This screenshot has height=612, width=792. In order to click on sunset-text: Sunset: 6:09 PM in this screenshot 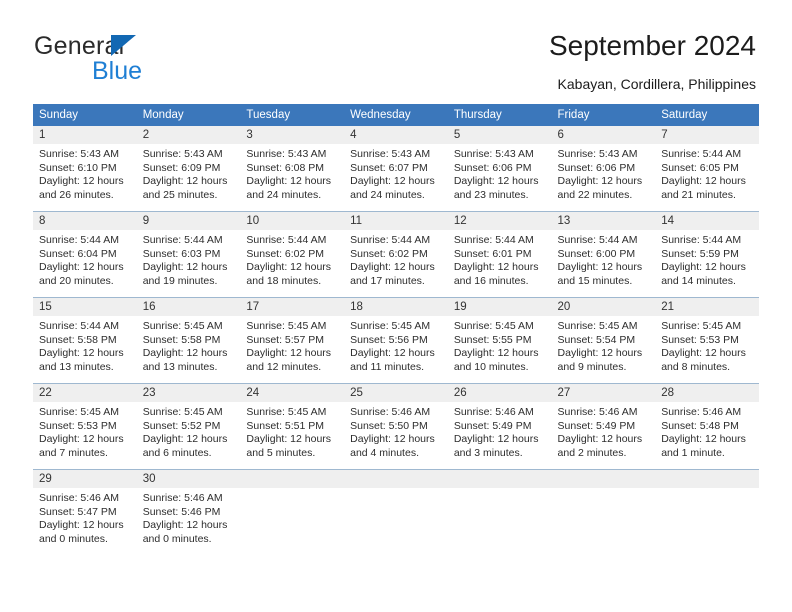, I will do `click(181, 167)`.